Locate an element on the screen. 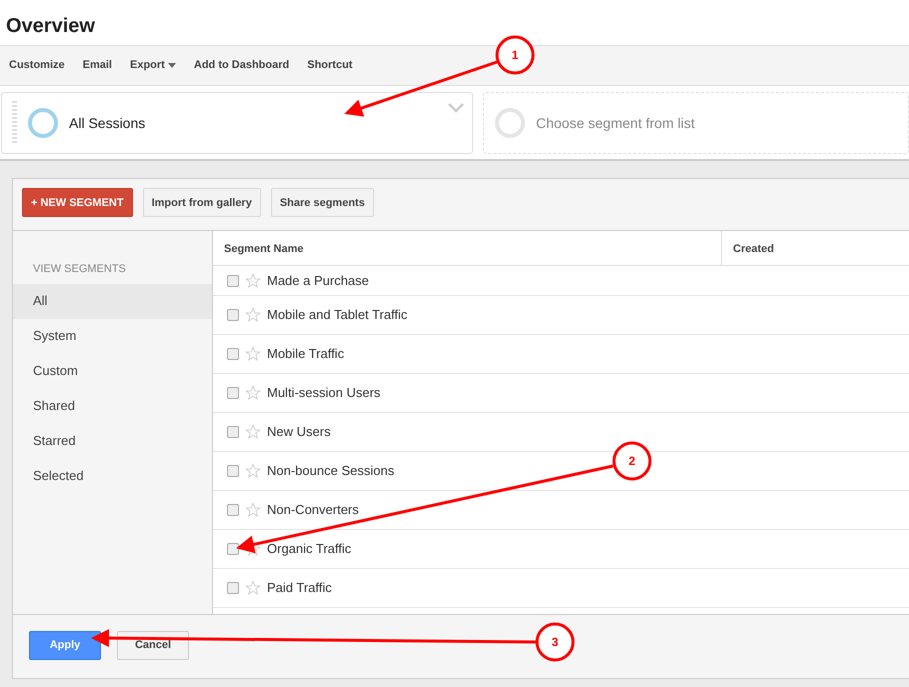  export-dropdown: Export is located at coordinates (153, 65).